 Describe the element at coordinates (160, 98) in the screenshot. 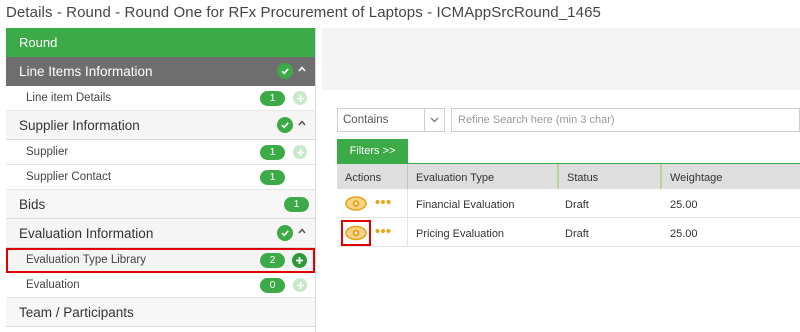

I see `sidebar-item-line-item-details: Line item Details 1` at that location.